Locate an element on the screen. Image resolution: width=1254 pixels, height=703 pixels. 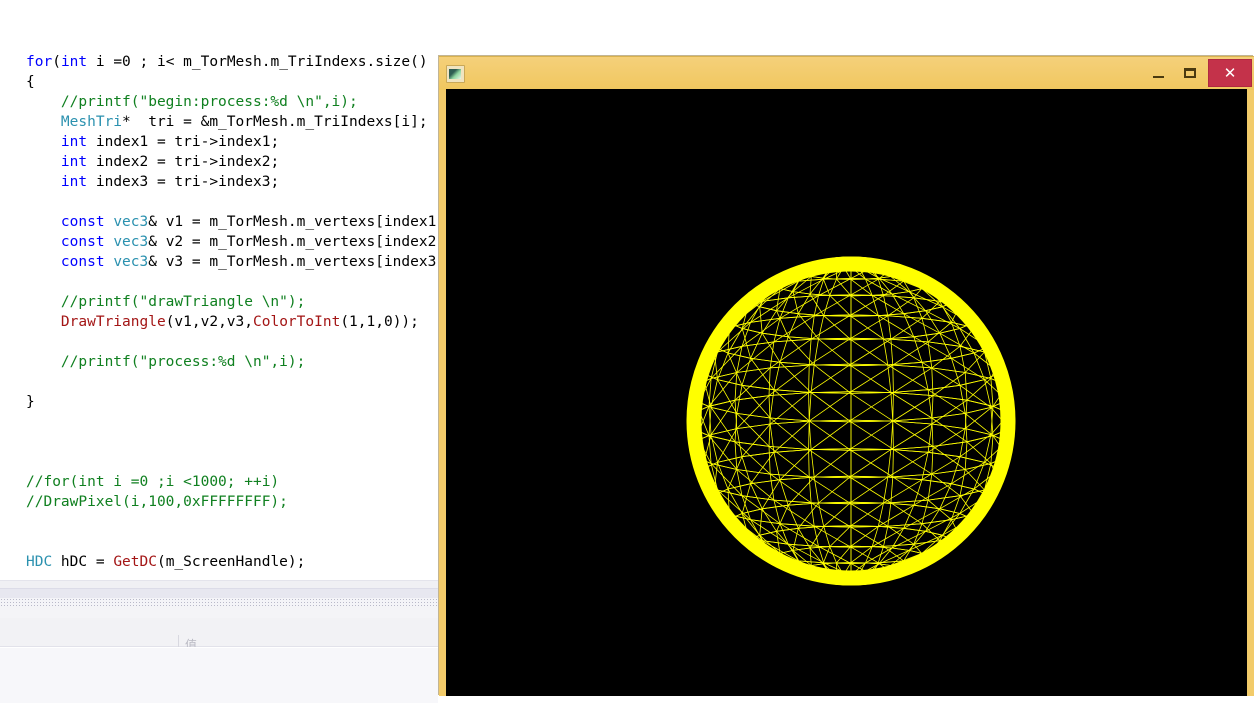
code-token: & v1 = m_TorMesh.m_vertexs[index1]; is located at coordinates (293, 222).